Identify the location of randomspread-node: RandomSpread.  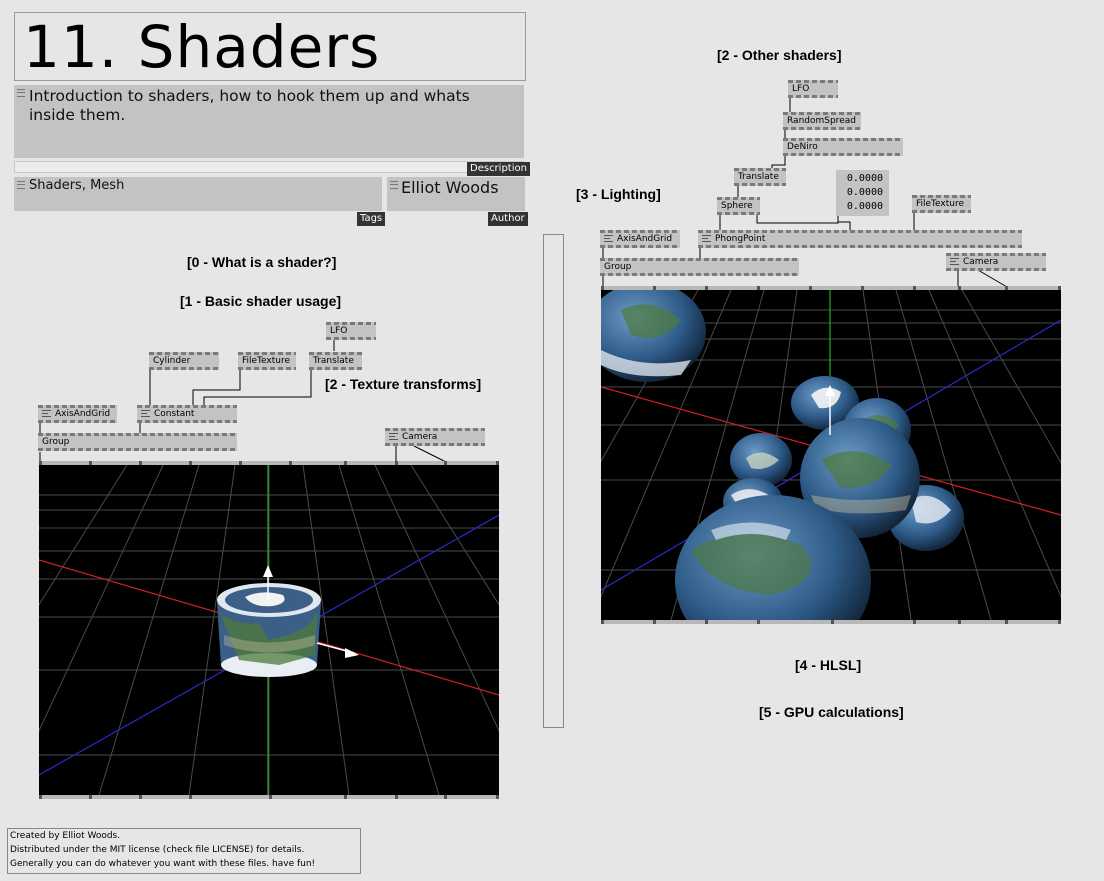
(822, 121).